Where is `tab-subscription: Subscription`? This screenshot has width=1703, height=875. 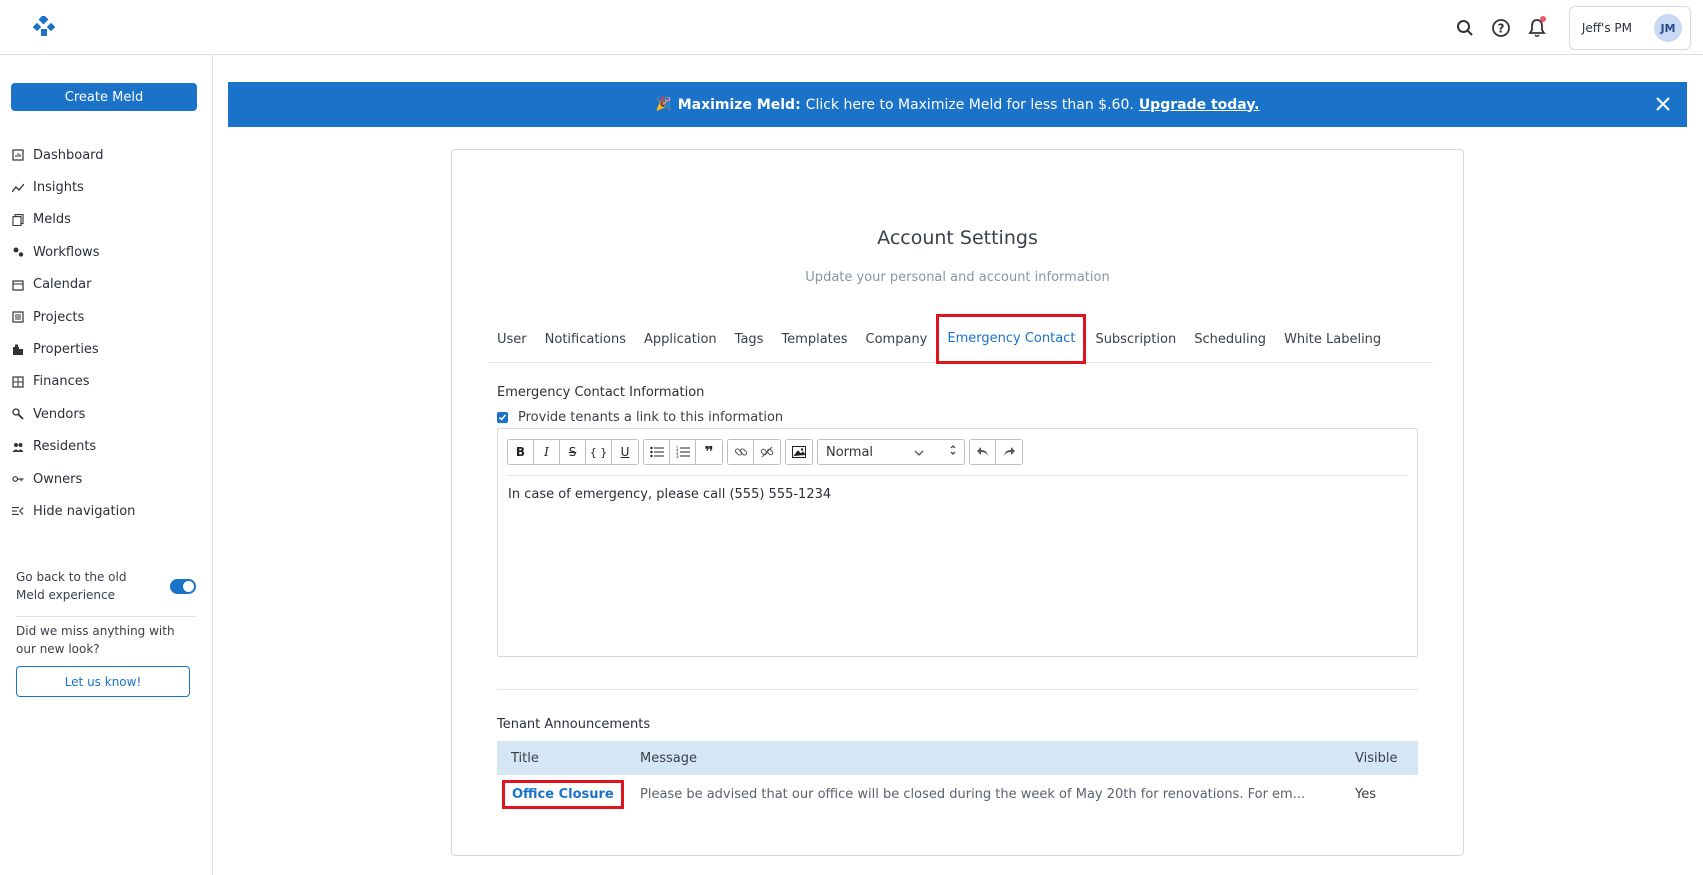 tab-subscription: Subscription is located at coordinates (1135, 339).